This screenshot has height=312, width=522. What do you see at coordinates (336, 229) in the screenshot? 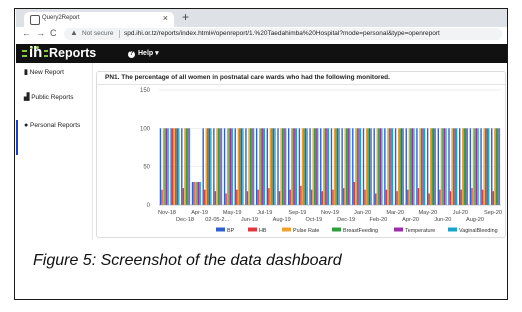
I see `legend-swatch` at bounding box center [336, 229].